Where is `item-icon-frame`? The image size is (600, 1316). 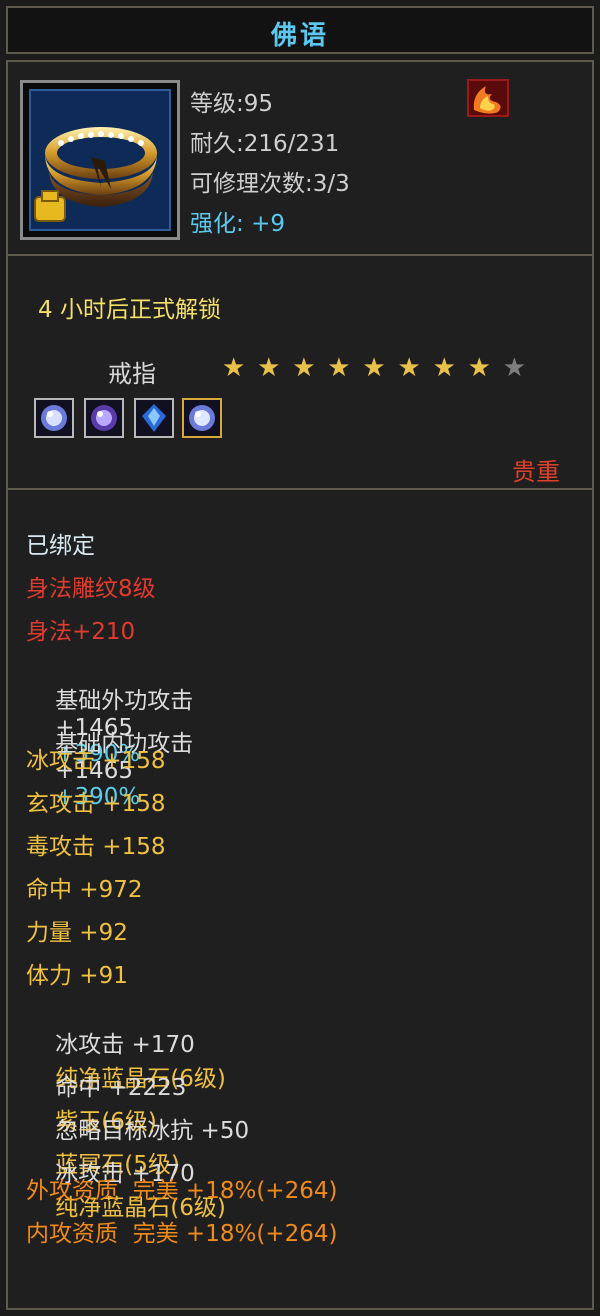
item-icon-frame is located at coordinates (100, 160).